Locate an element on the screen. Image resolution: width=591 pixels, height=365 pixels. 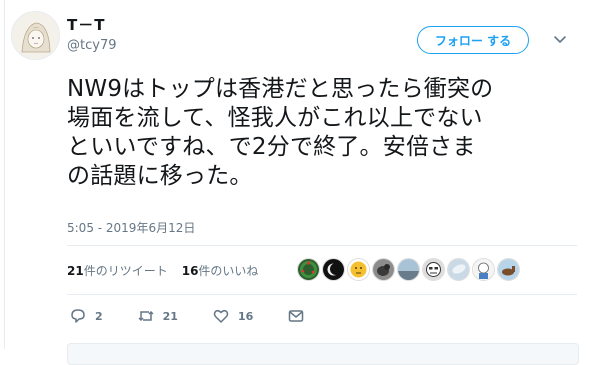
follow-button: フォロー する is located at coordinates (473, 40).